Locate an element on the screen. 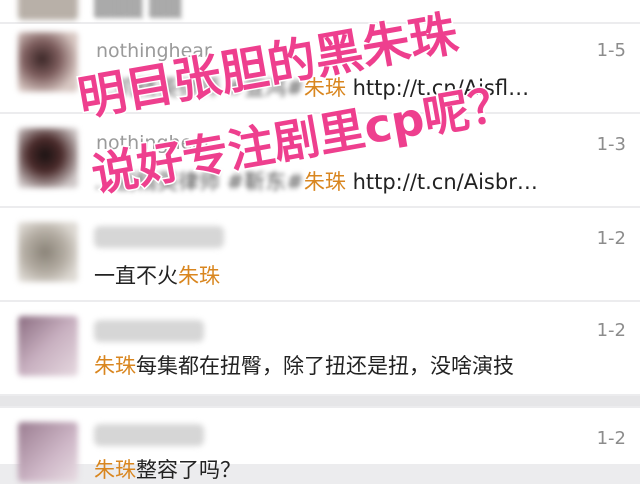  comment-date: 1-5 is located at coordinates (611, 50).